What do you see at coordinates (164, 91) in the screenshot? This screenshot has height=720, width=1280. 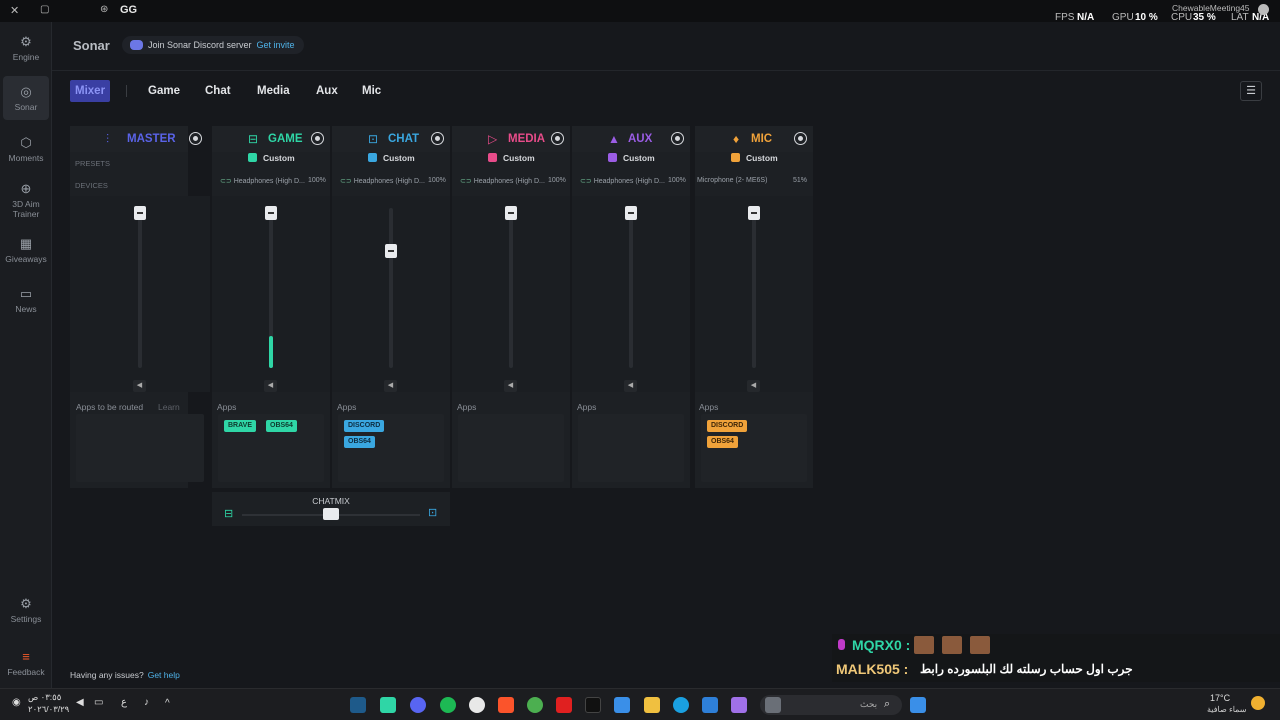 I see `tab-game: Game` at bounding box center [164, 91].